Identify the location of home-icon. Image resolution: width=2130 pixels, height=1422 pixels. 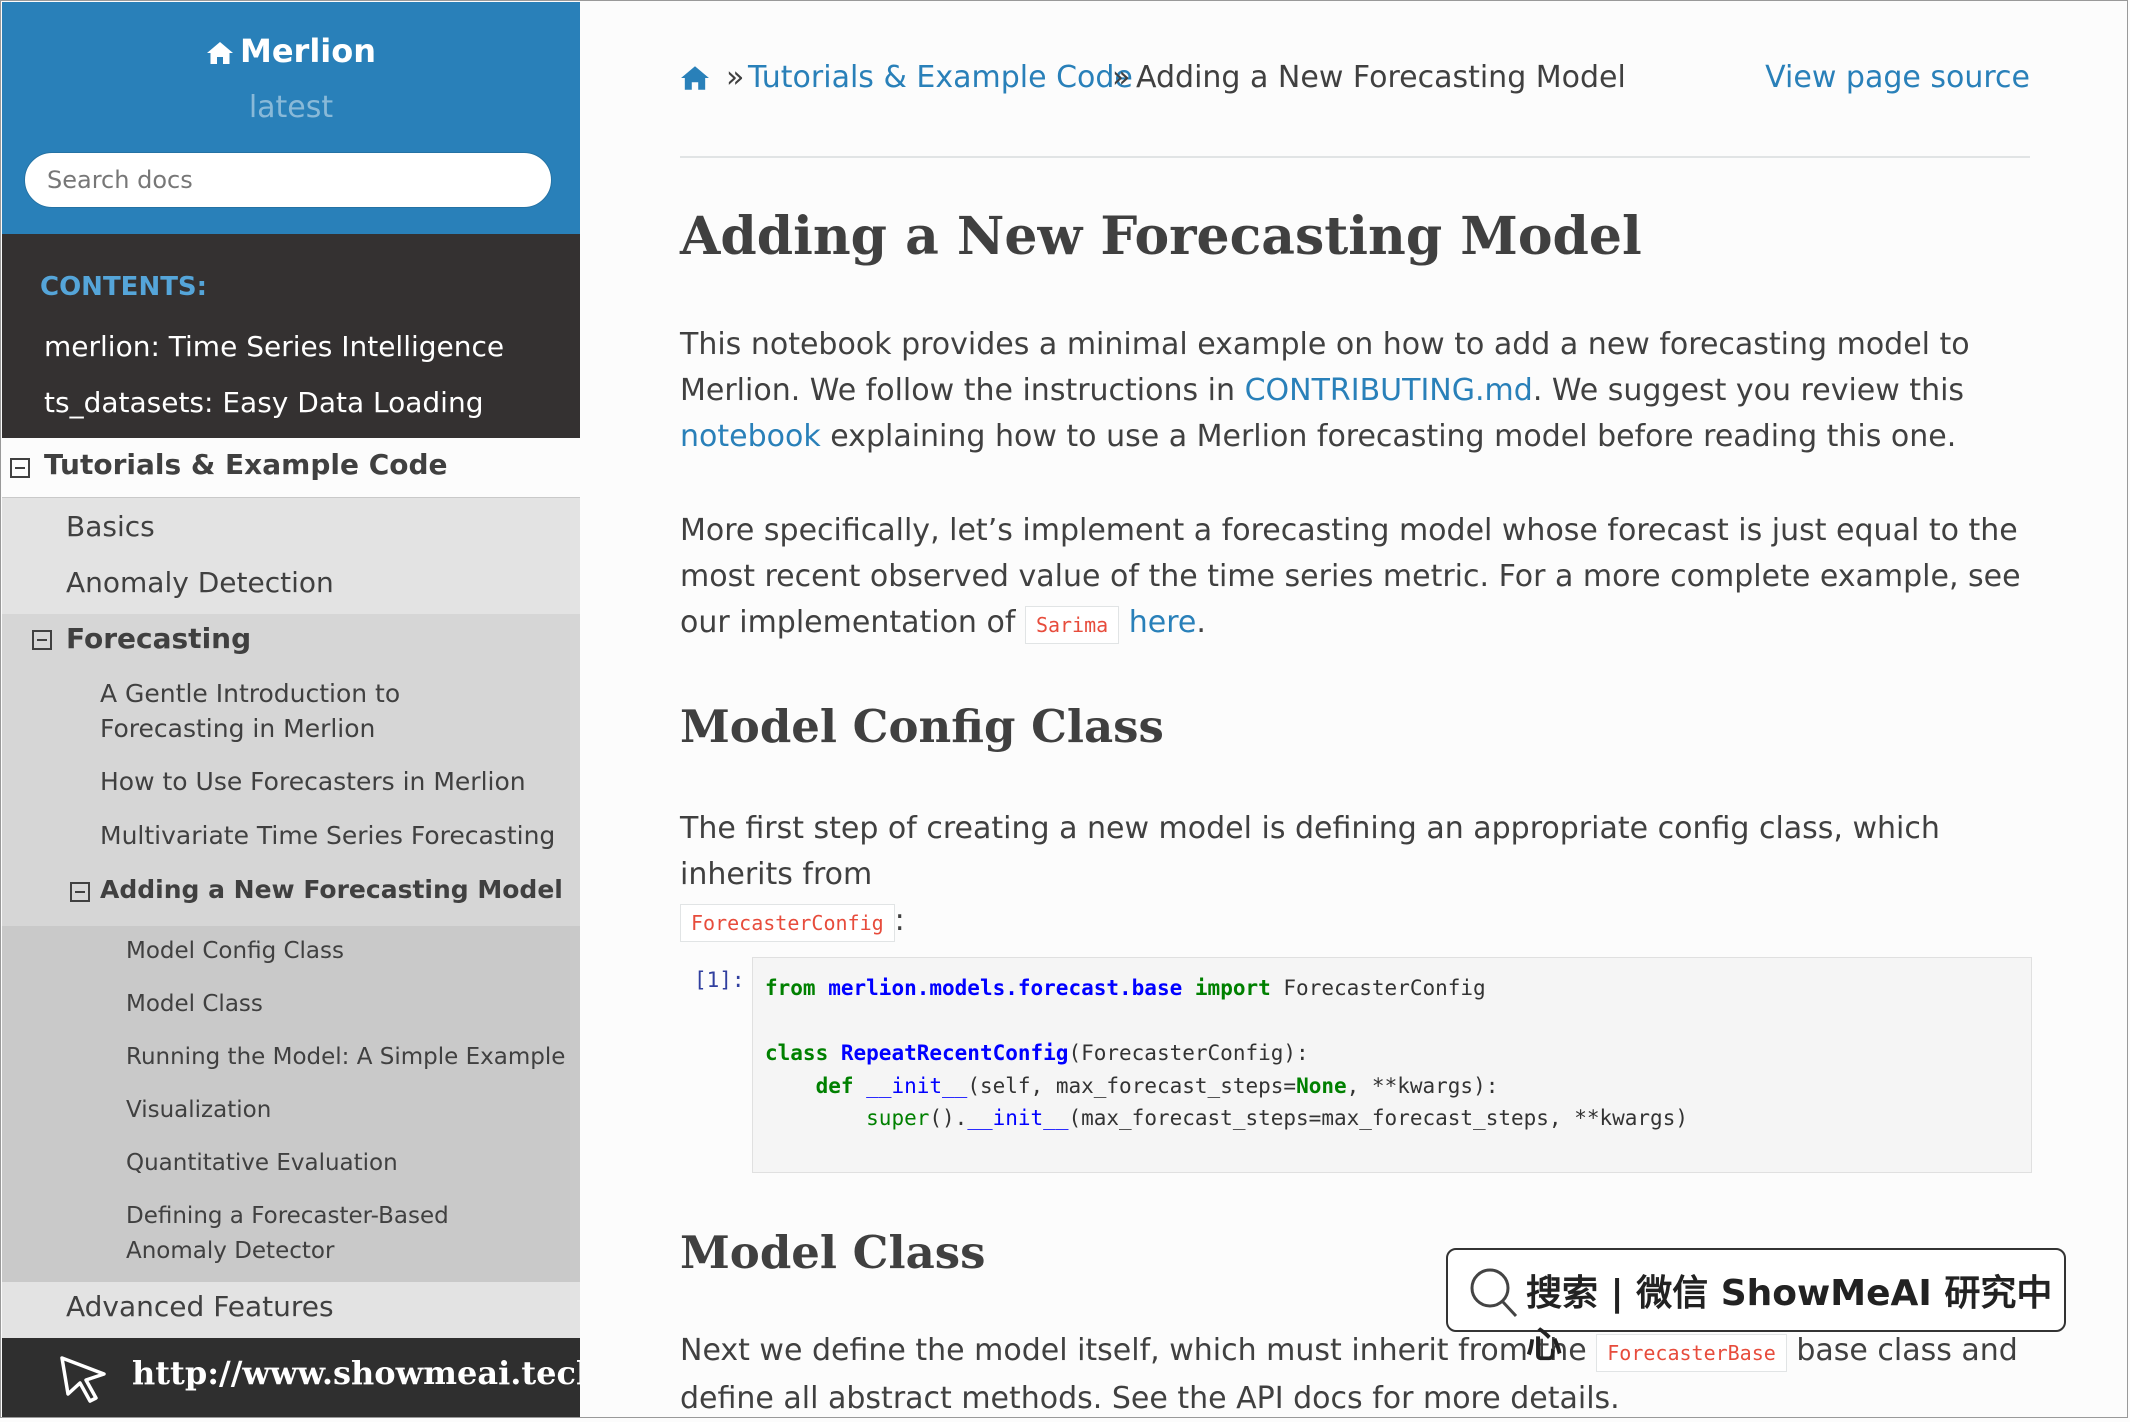
(220, 55).